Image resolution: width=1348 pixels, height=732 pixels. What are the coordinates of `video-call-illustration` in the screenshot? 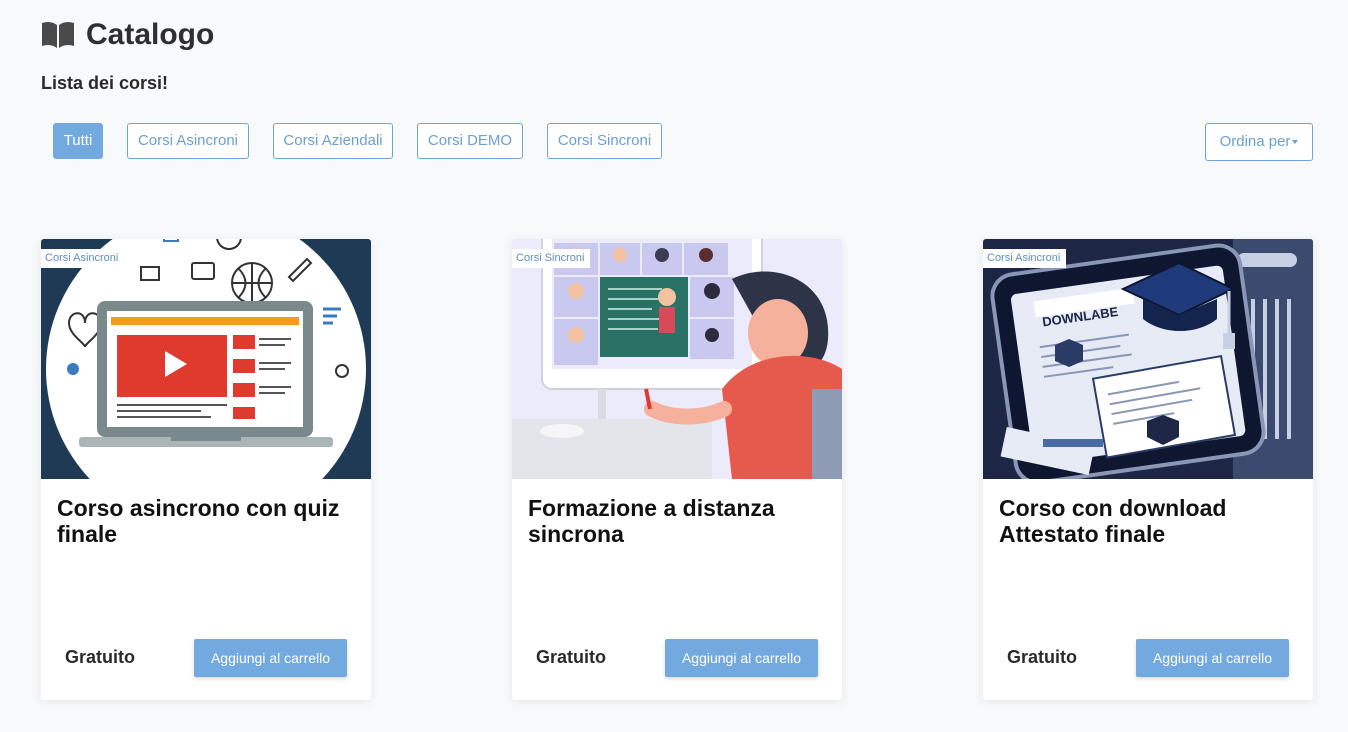 It's located at (677, 359).